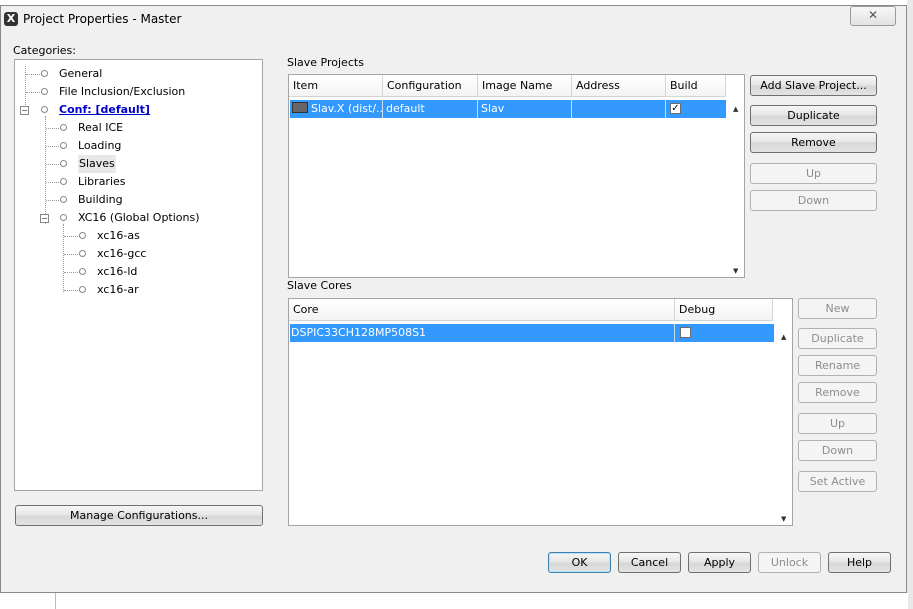 The height and width of the screenshot is (609, 913). What do you see at coordinates (430, 86) in the screenshot?
I see `column-header-configuration: Configuration` at bounding box center [430, 86].